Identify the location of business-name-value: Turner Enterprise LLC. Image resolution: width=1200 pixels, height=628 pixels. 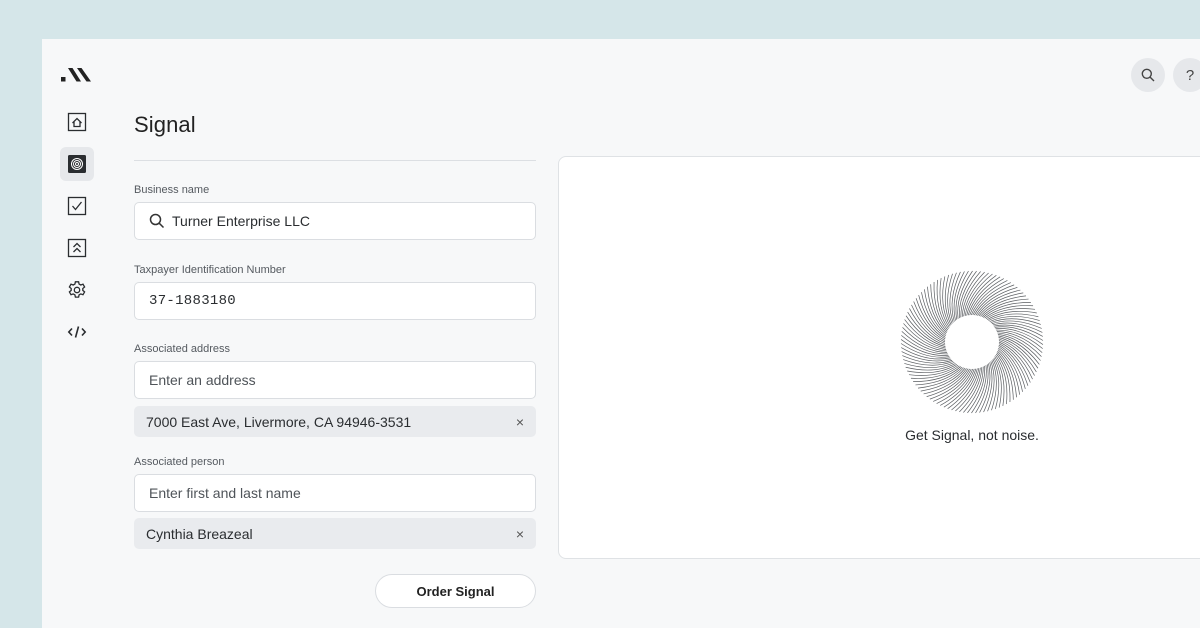
(241, 221).